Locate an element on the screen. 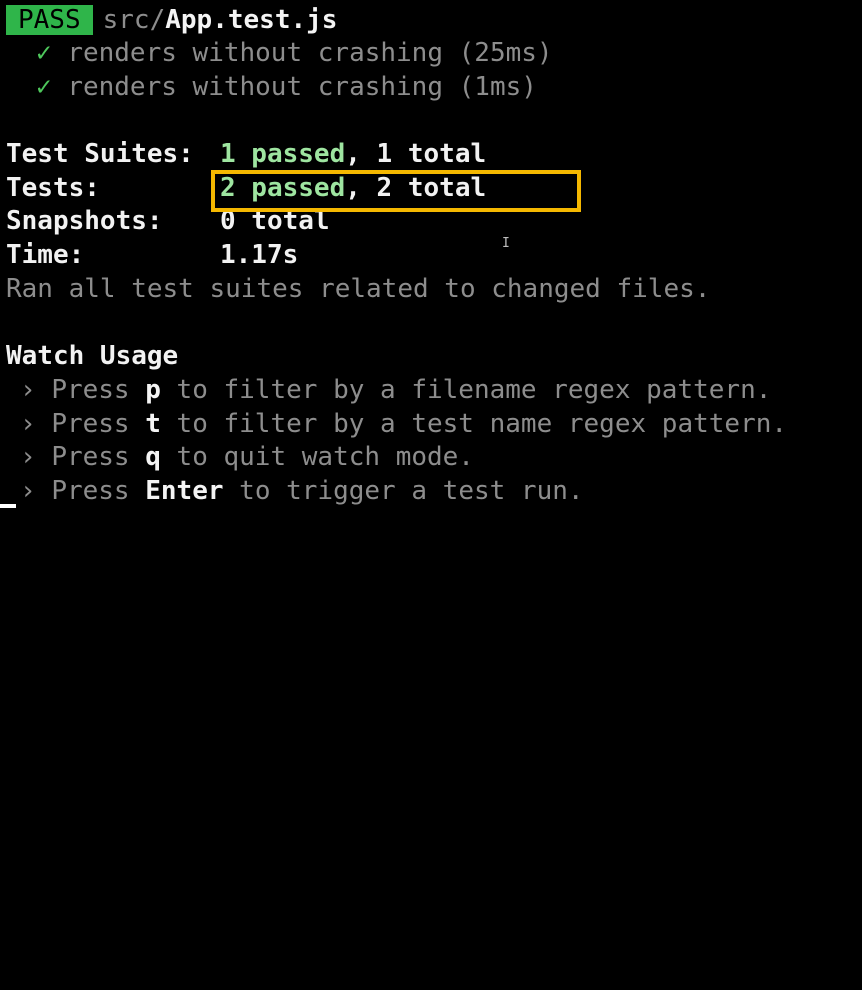 This screenshot has height=990, width=862. watch-usage-item: › Press Enter to trigger a test run. is located at coordinates (302, 491).